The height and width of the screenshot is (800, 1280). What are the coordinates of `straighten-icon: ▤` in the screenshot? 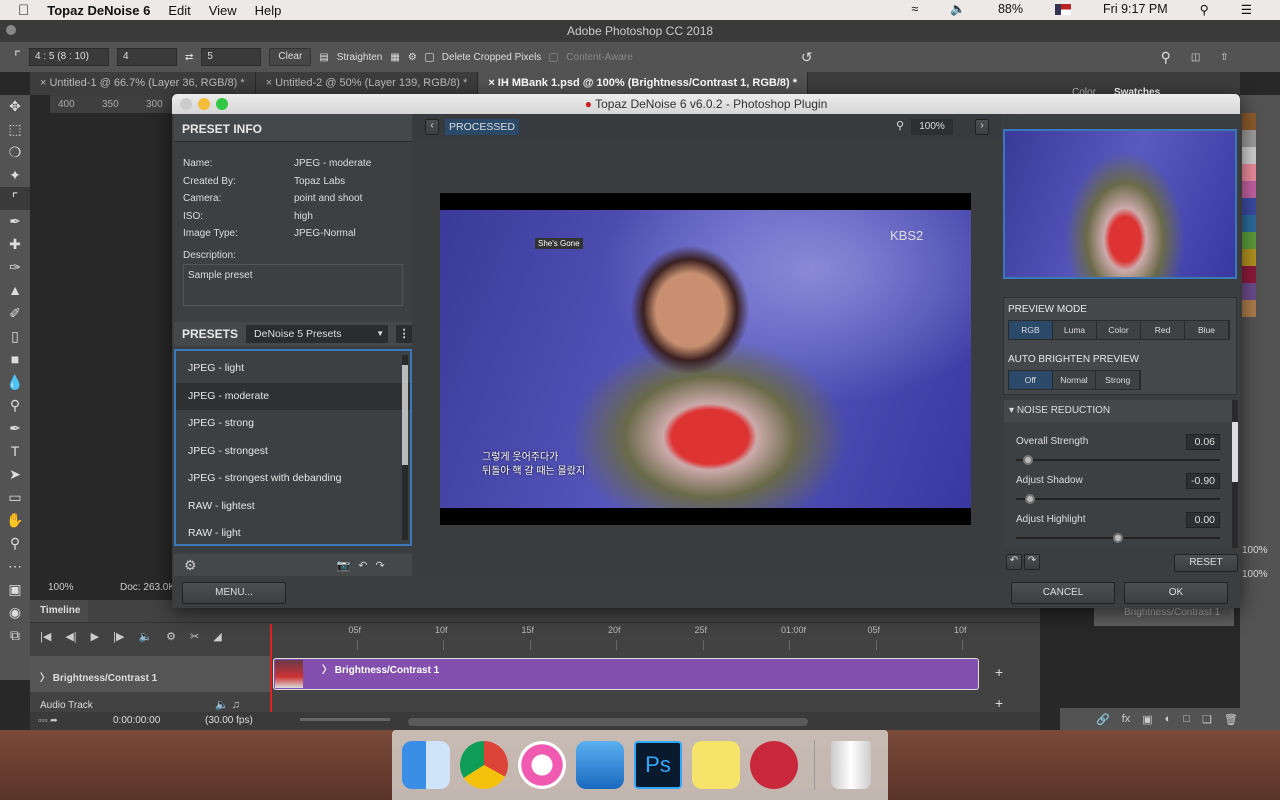 It's located at (323, 57).